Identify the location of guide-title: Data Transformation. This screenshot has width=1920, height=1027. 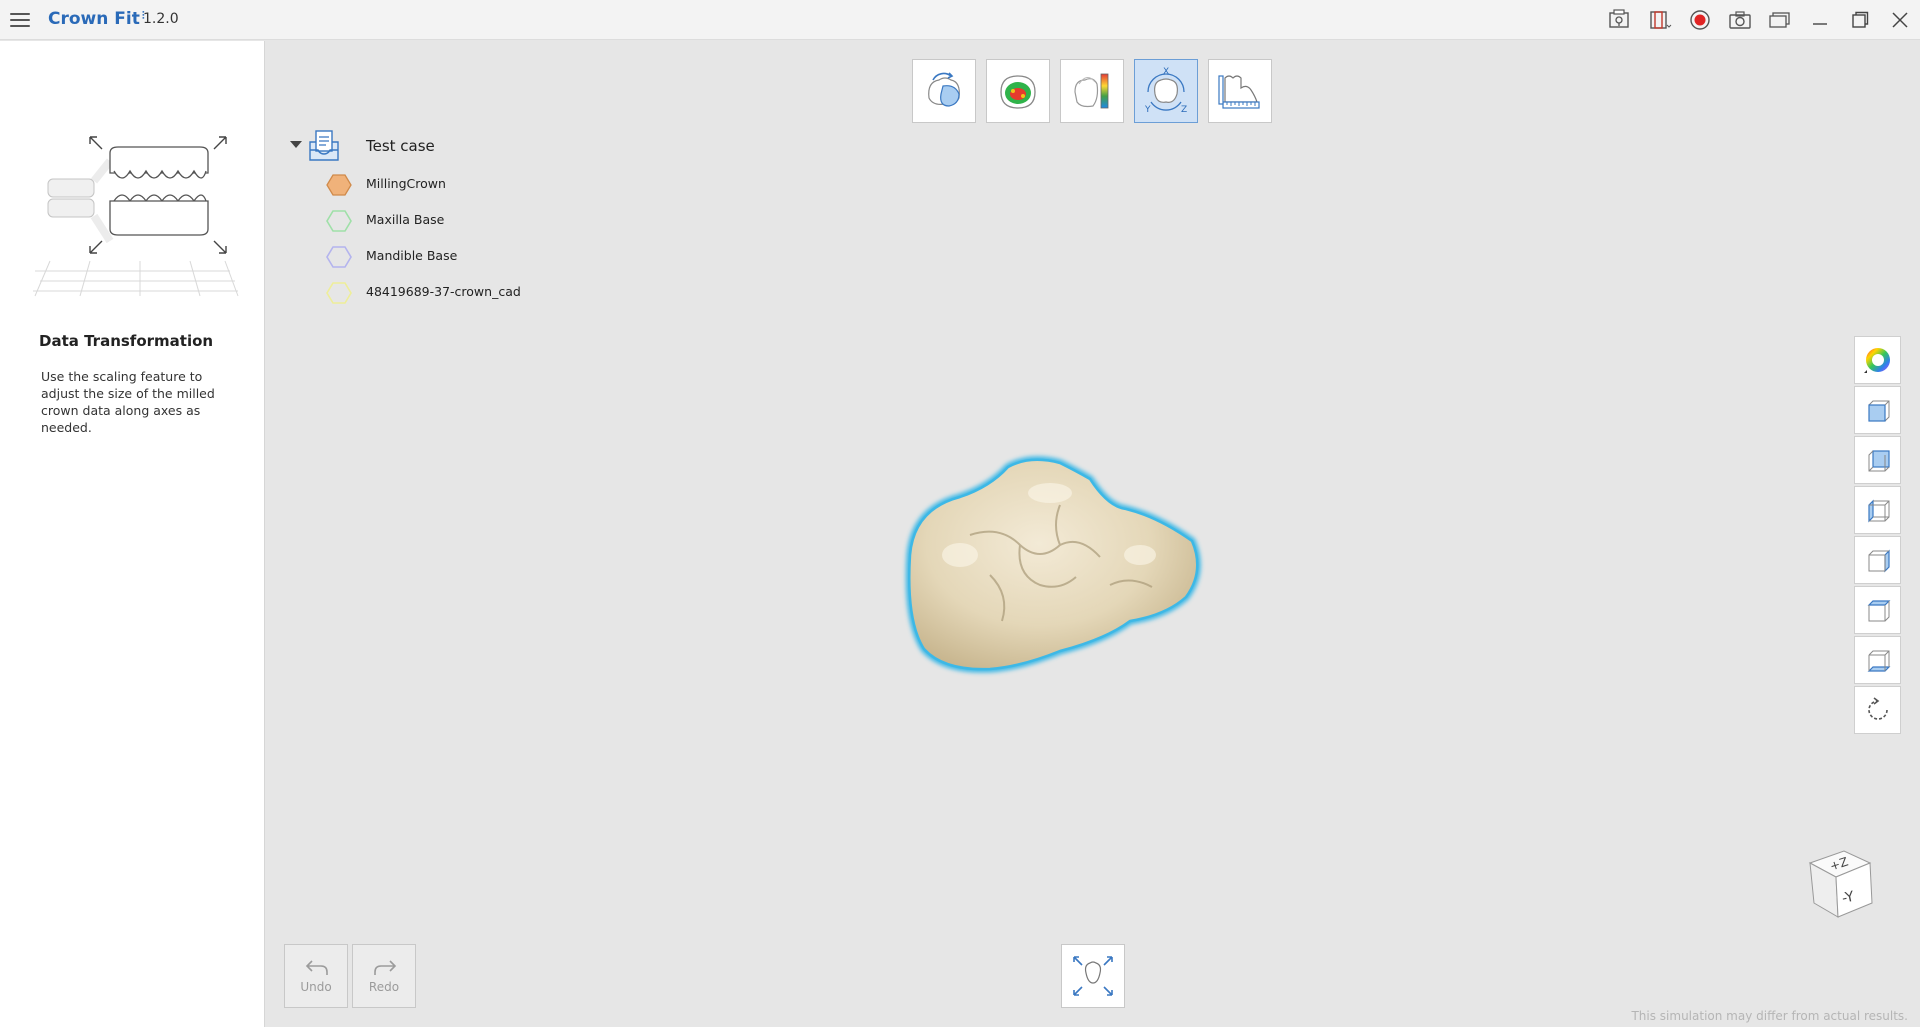
(126, 341).